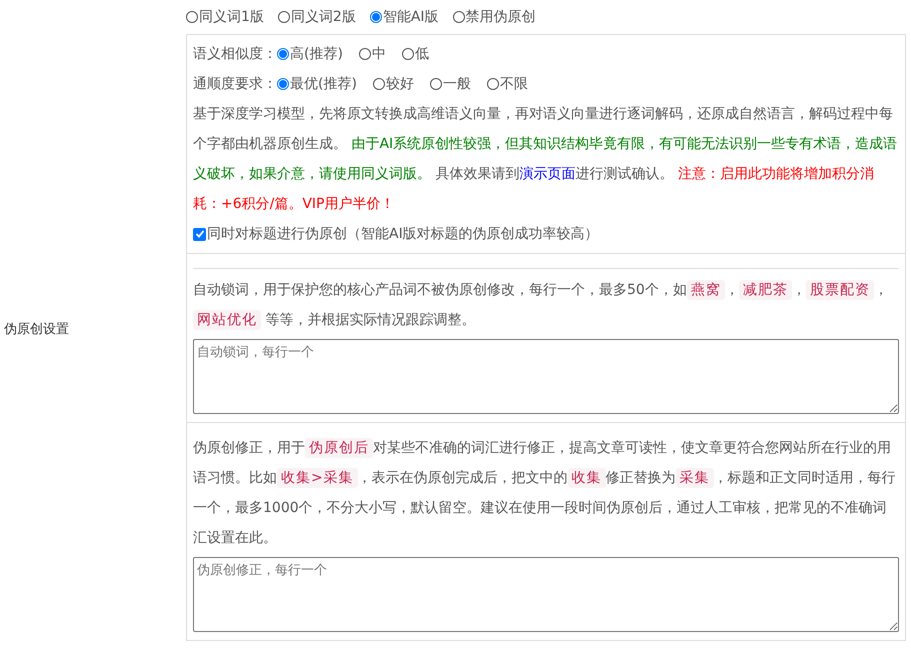  Describe the element at coordinates (546, 594) in the screenshot. I see `corrections-field: 伪原创修正，每行一个` at that location.